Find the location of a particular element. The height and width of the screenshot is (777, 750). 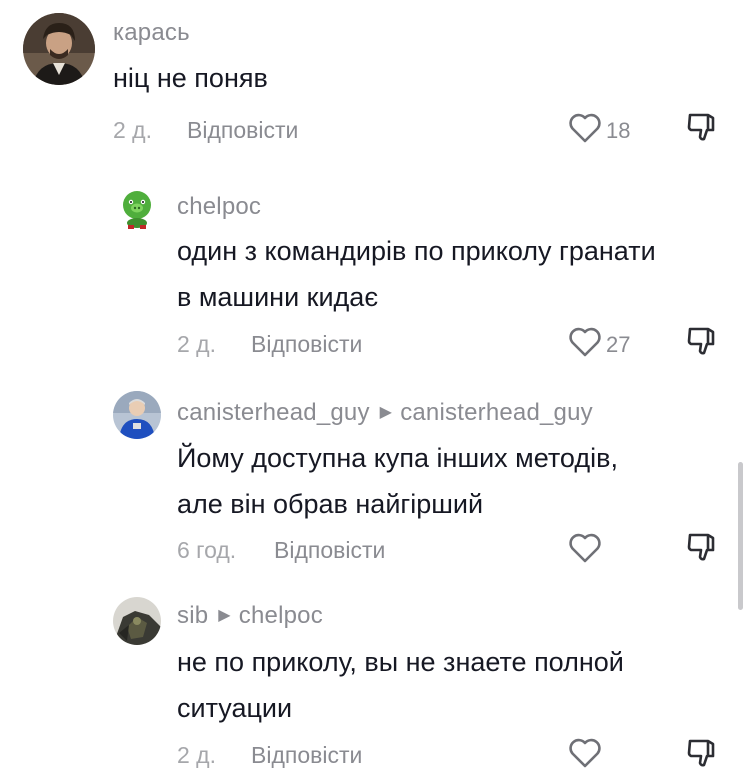

comment-username: chelpoc is located at coordinates (219, 207).